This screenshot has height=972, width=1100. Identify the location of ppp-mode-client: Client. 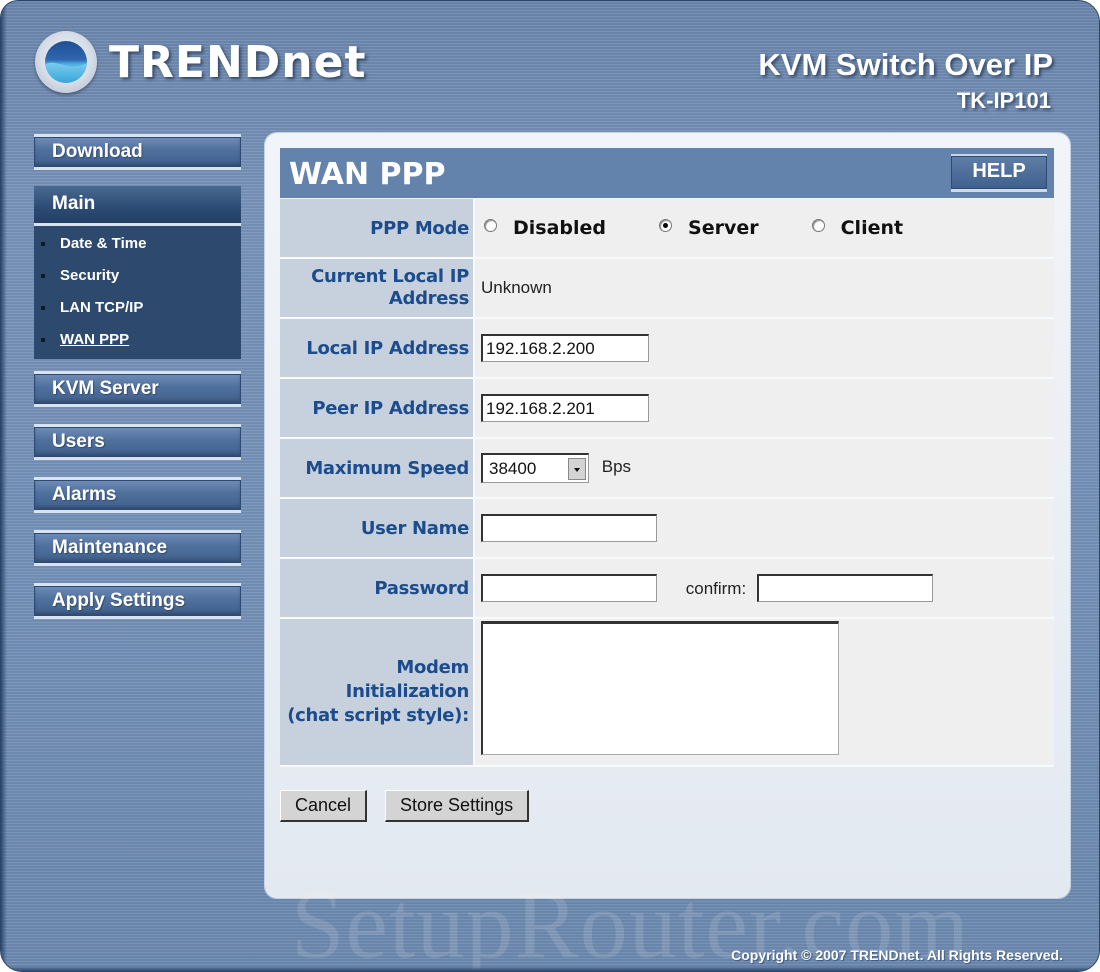
(856, 228).